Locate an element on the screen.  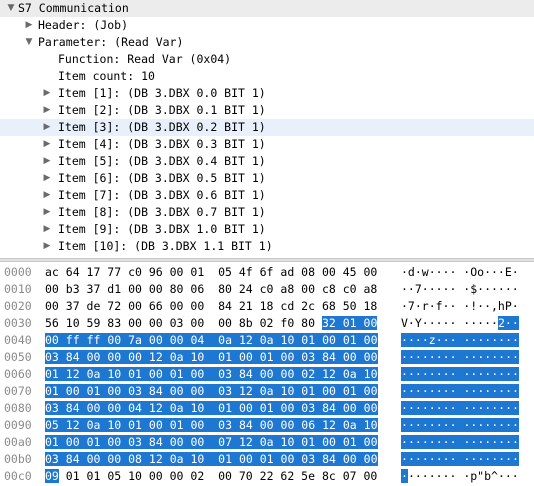
tree-row-label: Item [7]: (DB 3.DBX 0.6 BIT 1) is located at coordinates (162, 195).